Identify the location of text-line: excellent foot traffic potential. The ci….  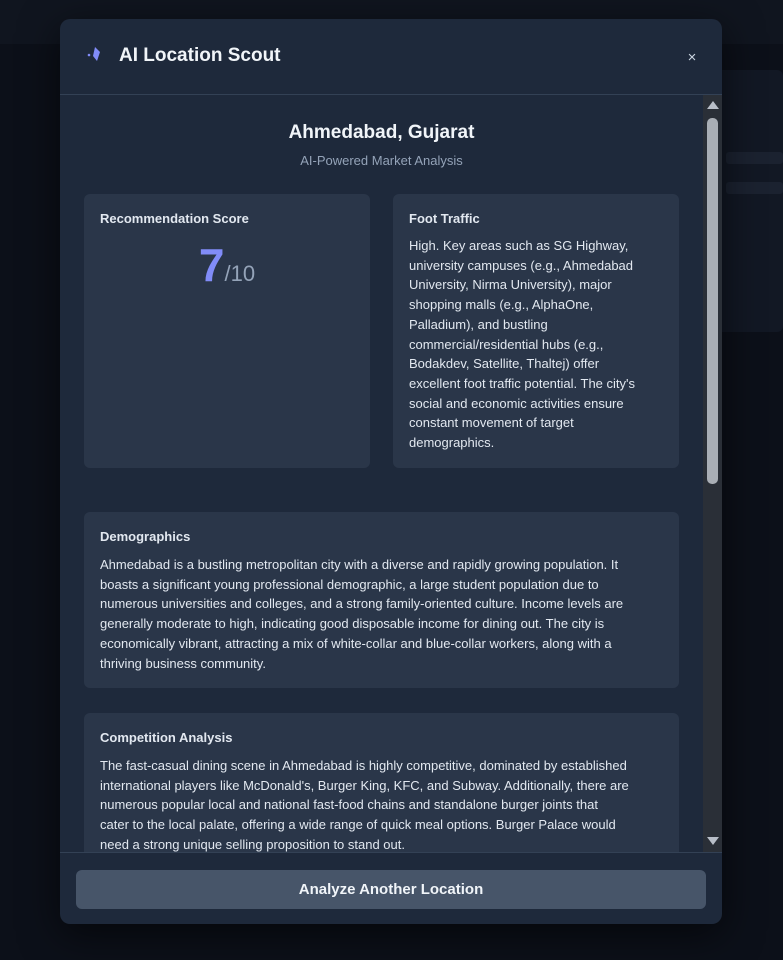
(522, 383).